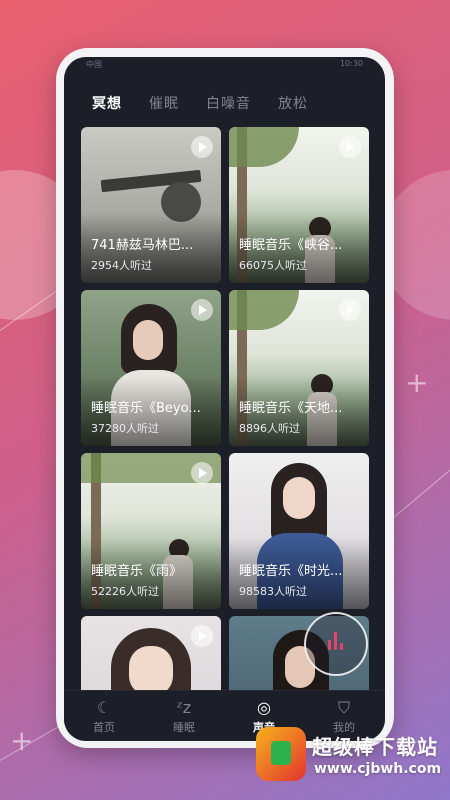 The height and width of the screenshot is (800, 450). Describe the element at coordinates (137, 571) in the screenshot. I see `card-title: 睡眠音乐《雨》` at that location.